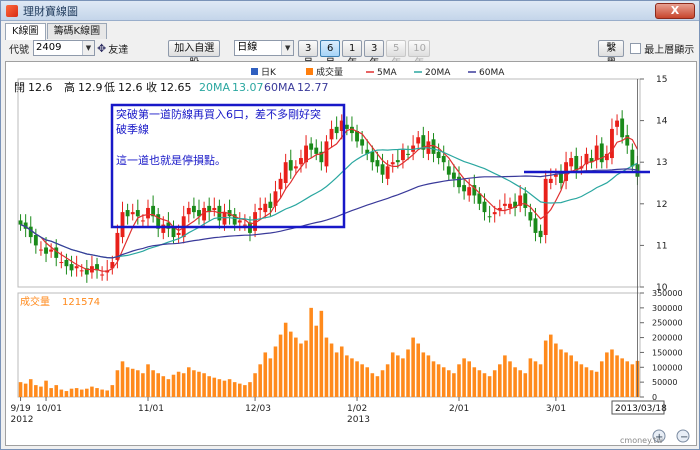 Image resolution: width=700 pixels, height=450 pixels. I want to click on range-button-5y: 5年, so click(396, 54).